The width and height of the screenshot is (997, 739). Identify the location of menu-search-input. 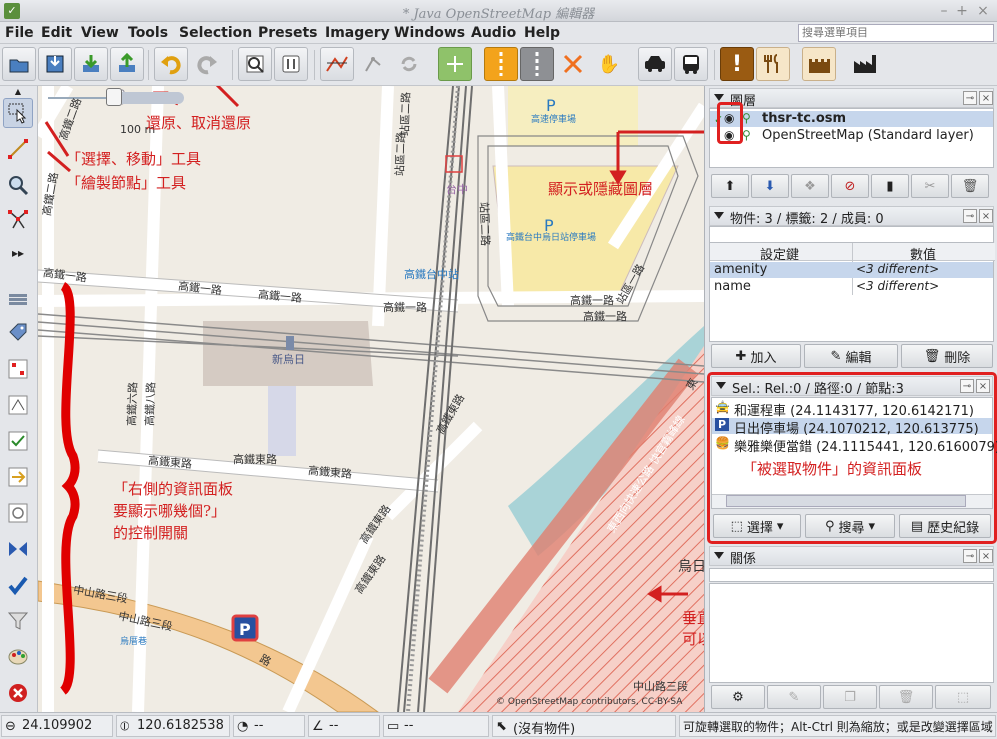
(896, 33).